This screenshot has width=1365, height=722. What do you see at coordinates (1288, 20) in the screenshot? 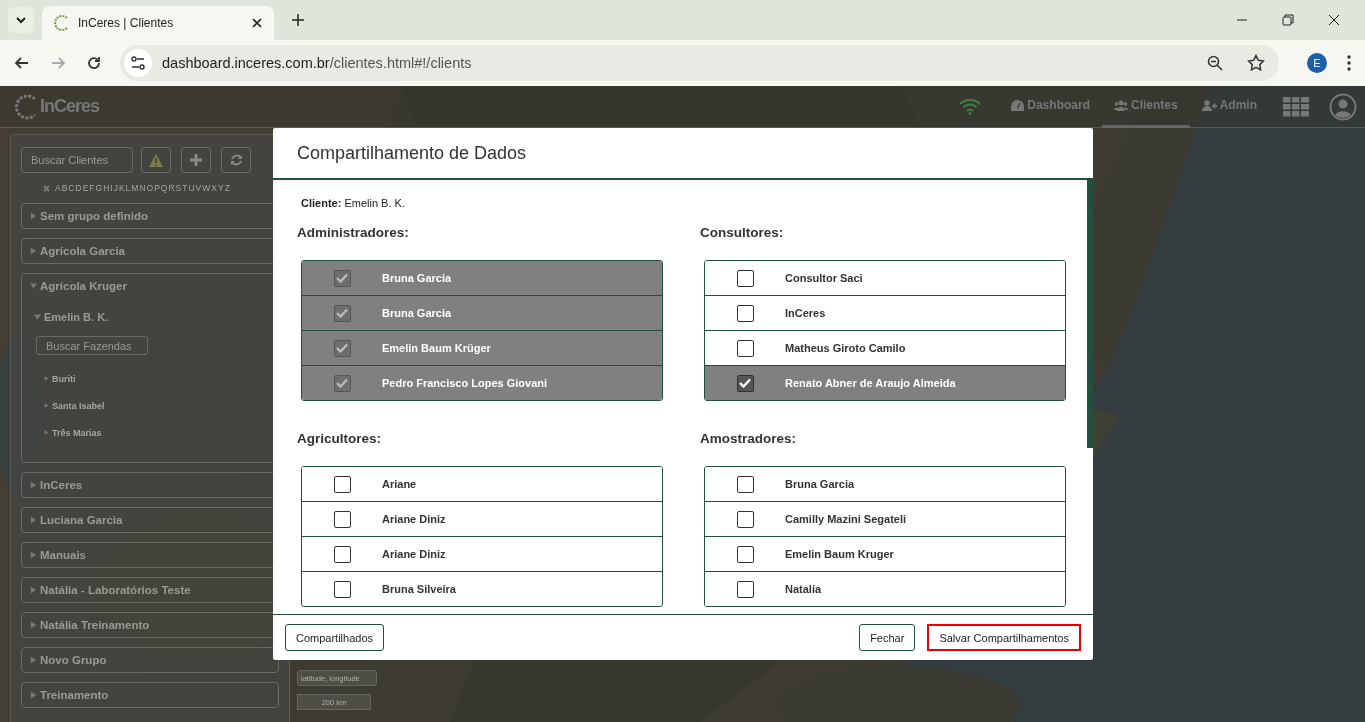
I see `restore-icon` at bounding box center [1288, 20].